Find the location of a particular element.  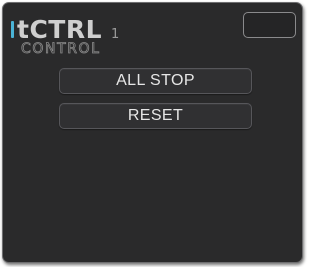

display-box is located at coordinates (269, 25).